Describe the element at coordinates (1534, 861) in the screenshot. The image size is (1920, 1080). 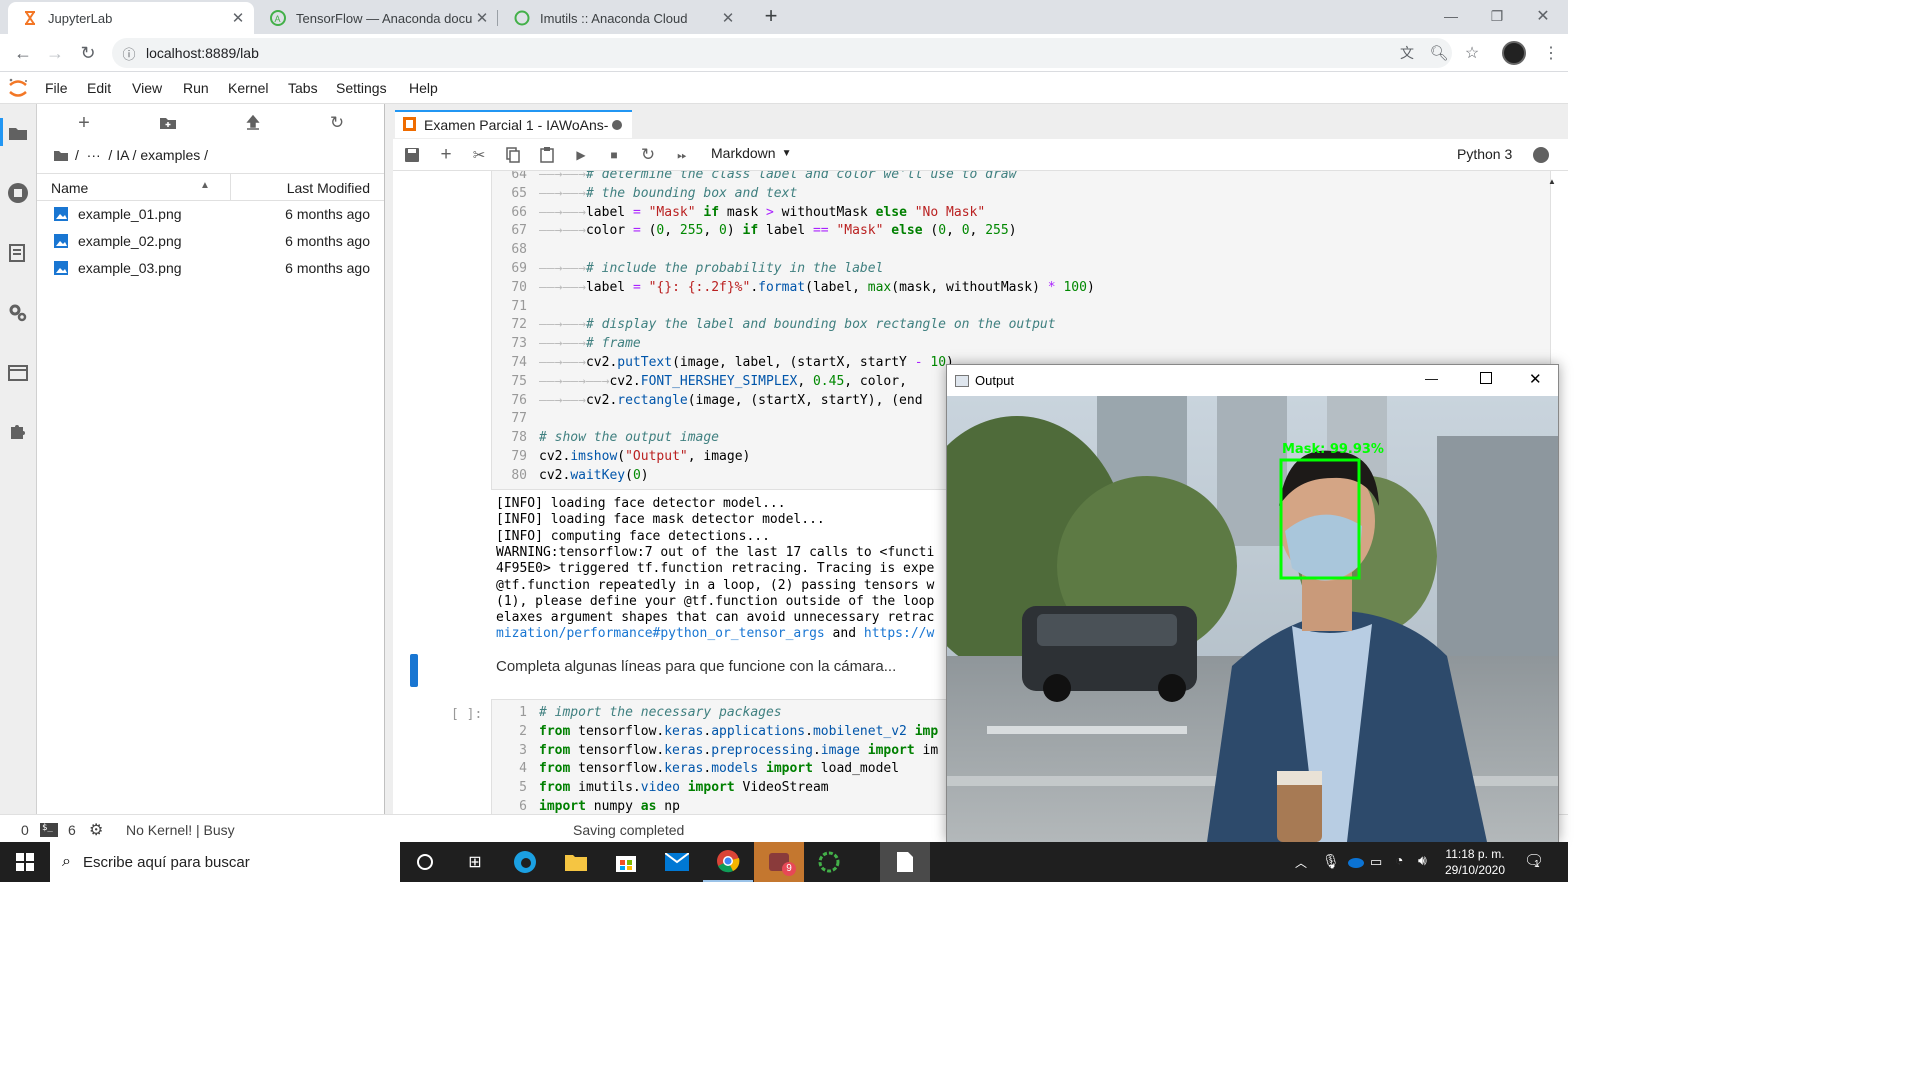
I see `action-center-icon: 🗨︎ 1` at that location.